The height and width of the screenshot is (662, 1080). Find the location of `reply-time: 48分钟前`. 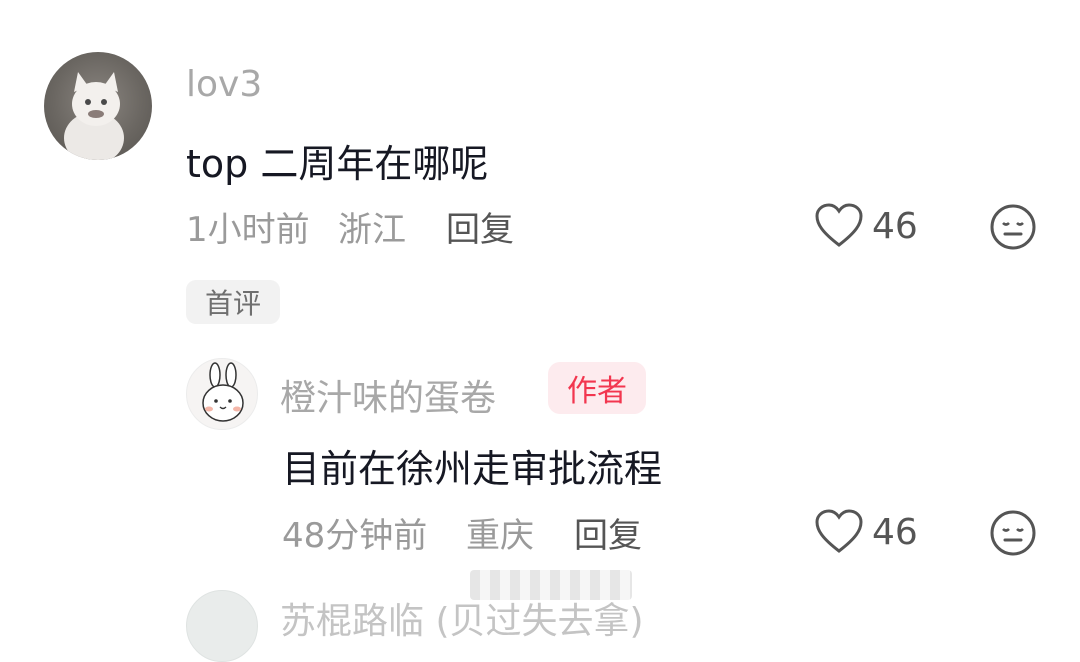

reply-time: 48分钟前 is located at coordinates (355, 536).